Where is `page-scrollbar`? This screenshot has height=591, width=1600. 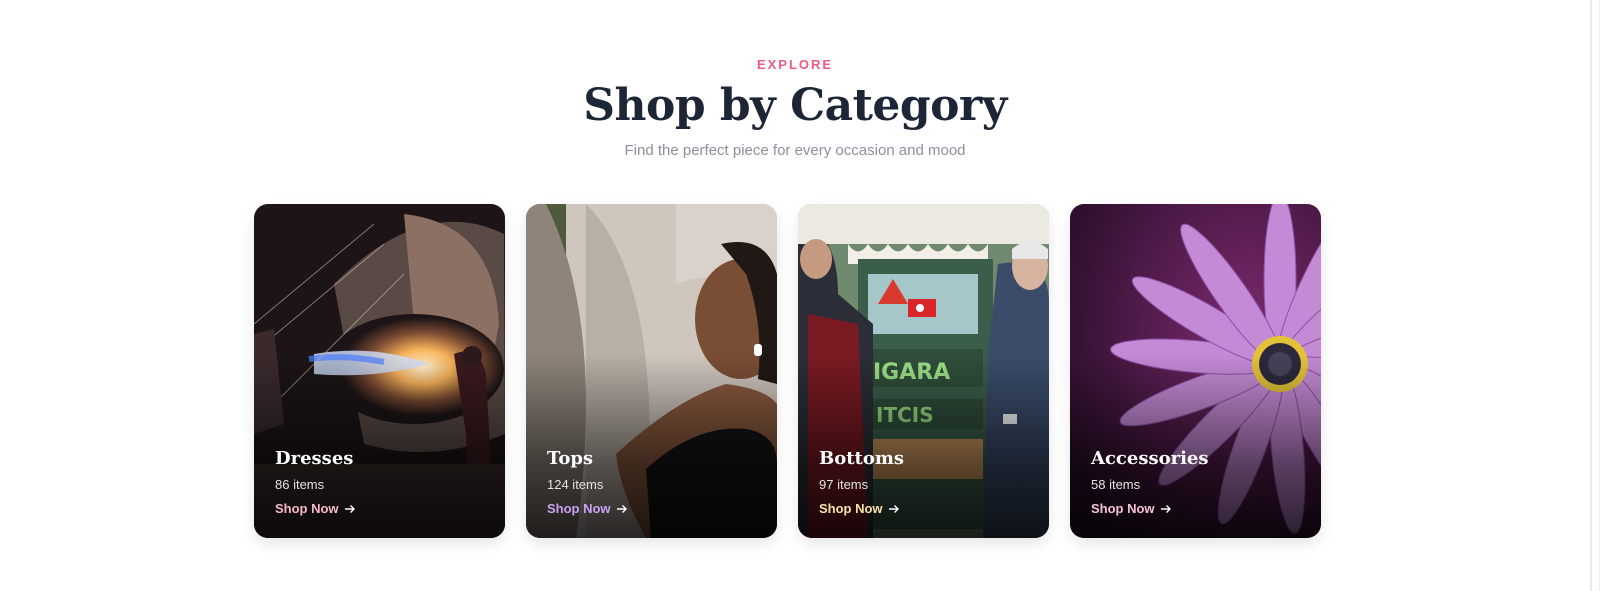
page-scrollbar is located at coordinates (1595, 295).